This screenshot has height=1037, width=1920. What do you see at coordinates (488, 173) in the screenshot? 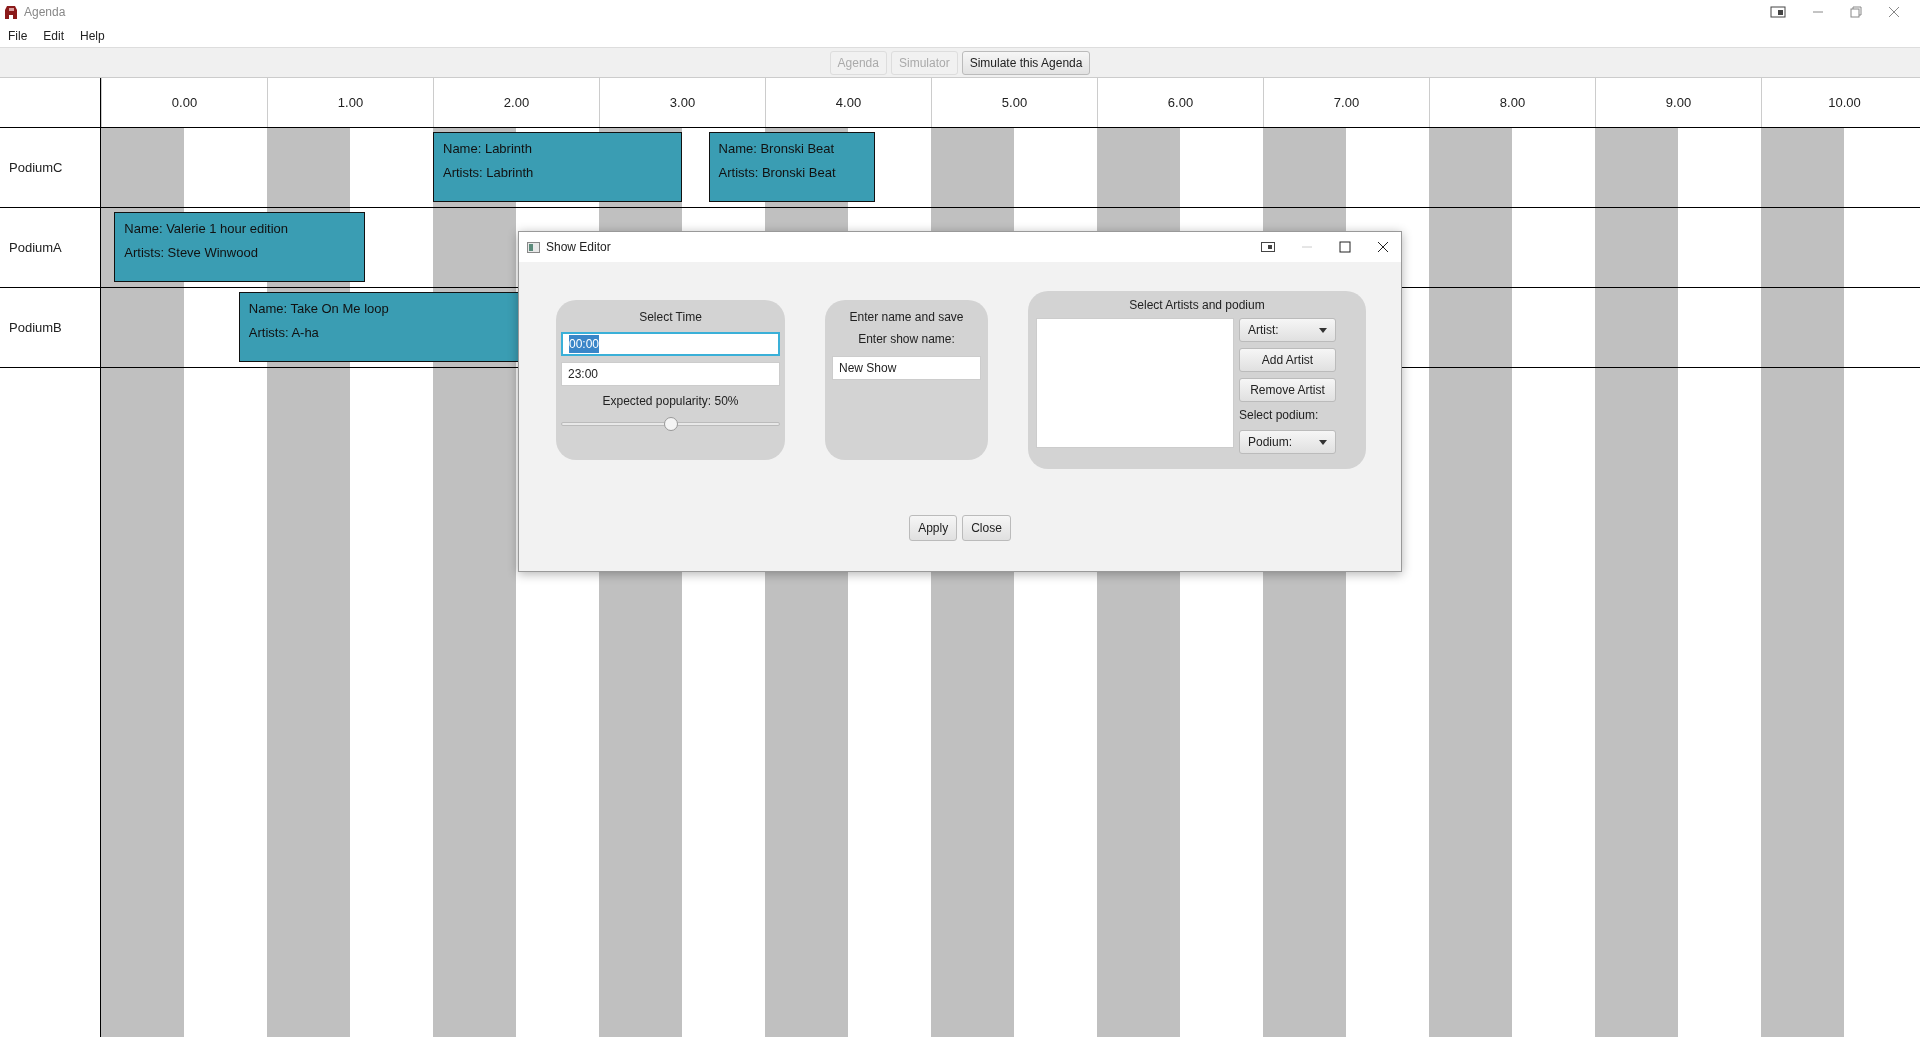
I see `show-artists: Artists: Labrinth` at bounding box center [488, 173].